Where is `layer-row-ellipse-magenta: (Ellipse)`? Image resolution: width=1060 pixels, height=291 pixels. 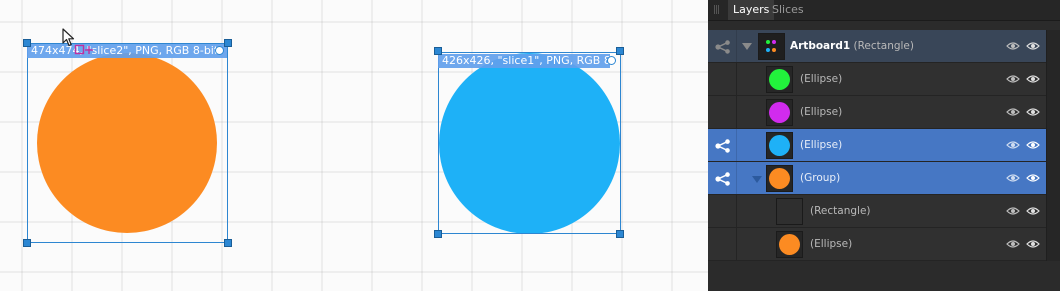
layer-row-ellipse-magenta: (Ellipse) is located at coordinates (884, 112).